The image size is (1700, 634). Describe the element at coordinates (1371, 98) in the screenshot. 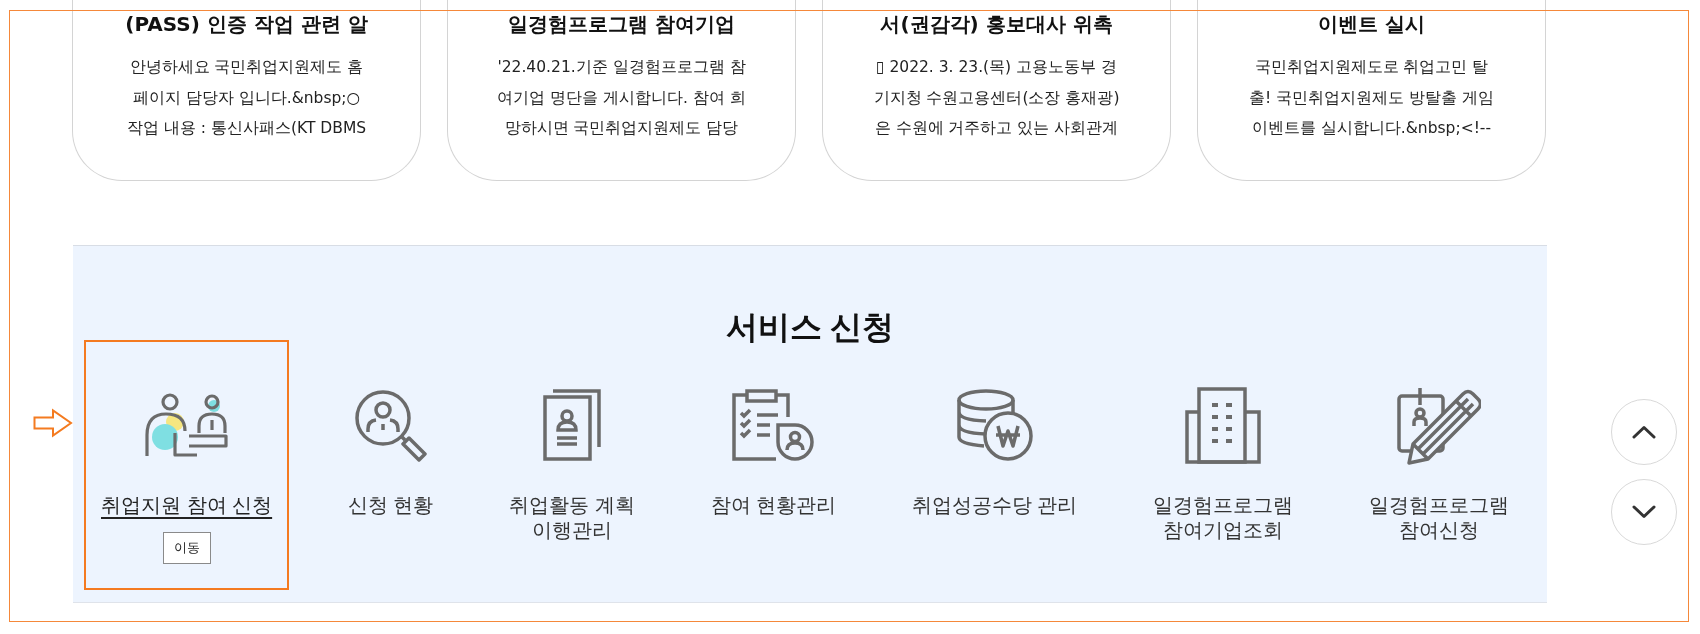

I see `card-excerpt: 국민취업지원제도로 취업고민 탈 출! 국민취업지원제도 방탈출 게임 이벤트를 실시합니다.&nbsp;<!--` at that location.